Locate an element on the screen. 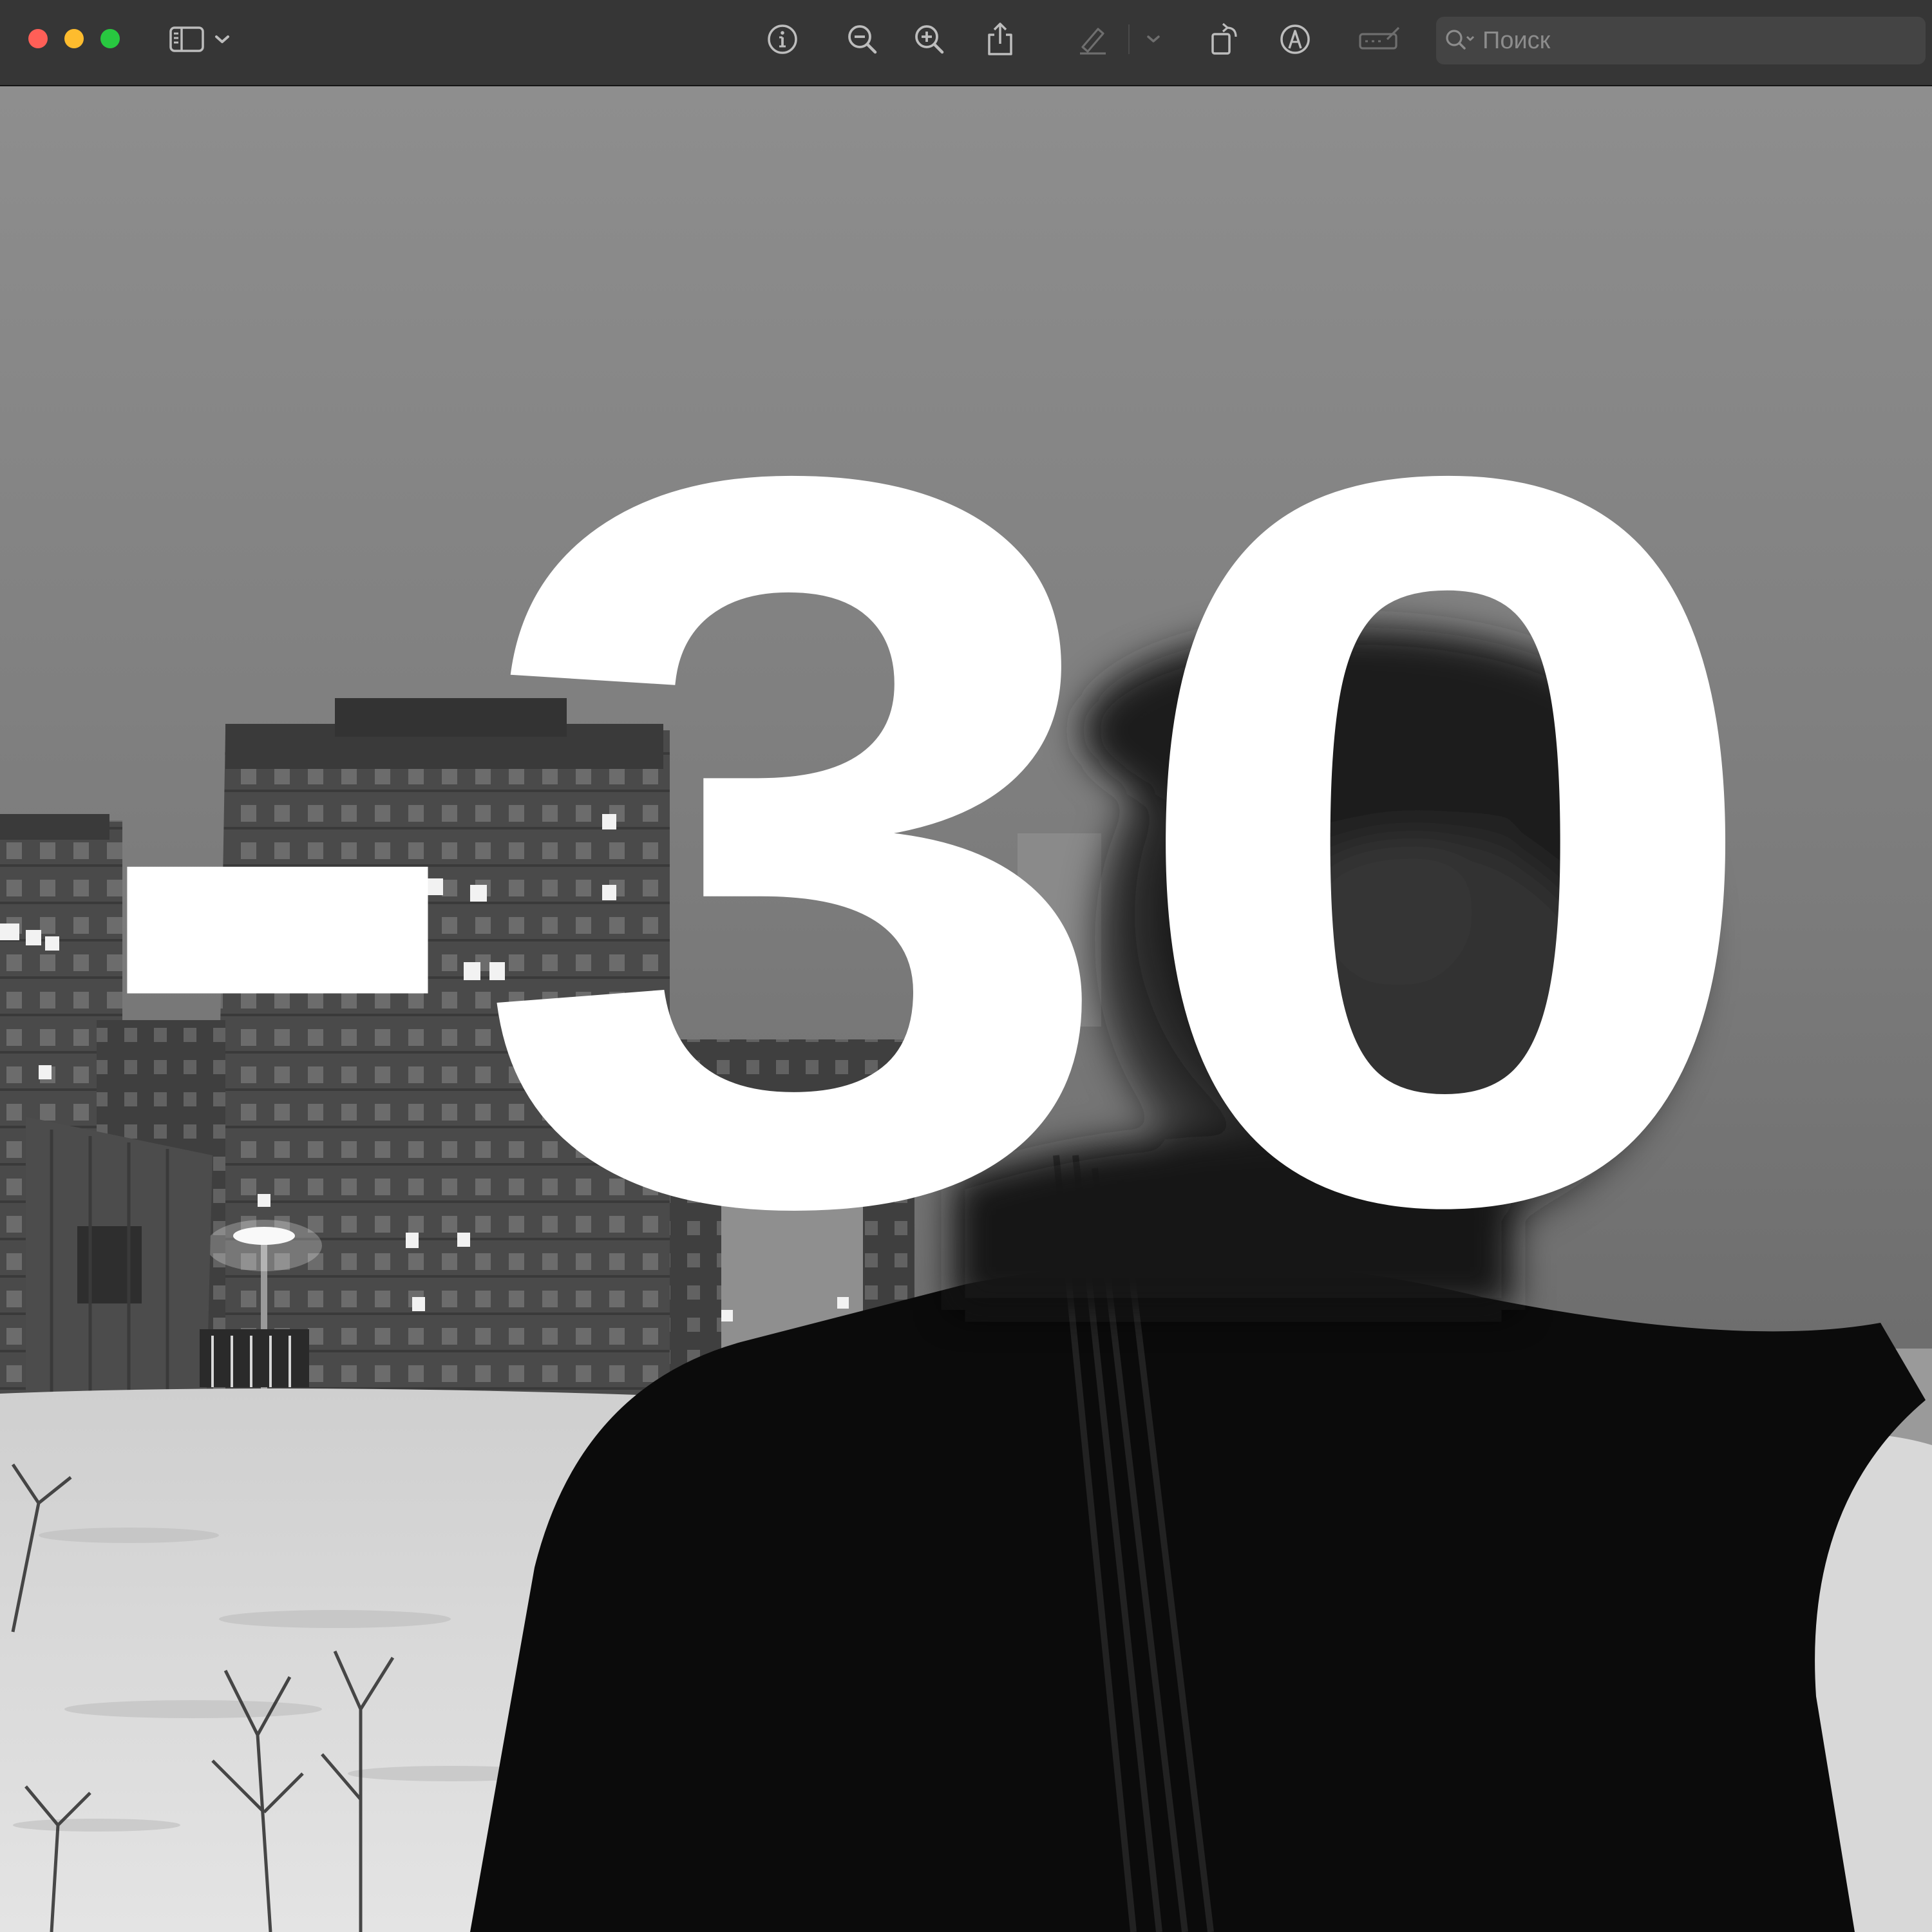  markup-button is located at coordinates (1295, 39).